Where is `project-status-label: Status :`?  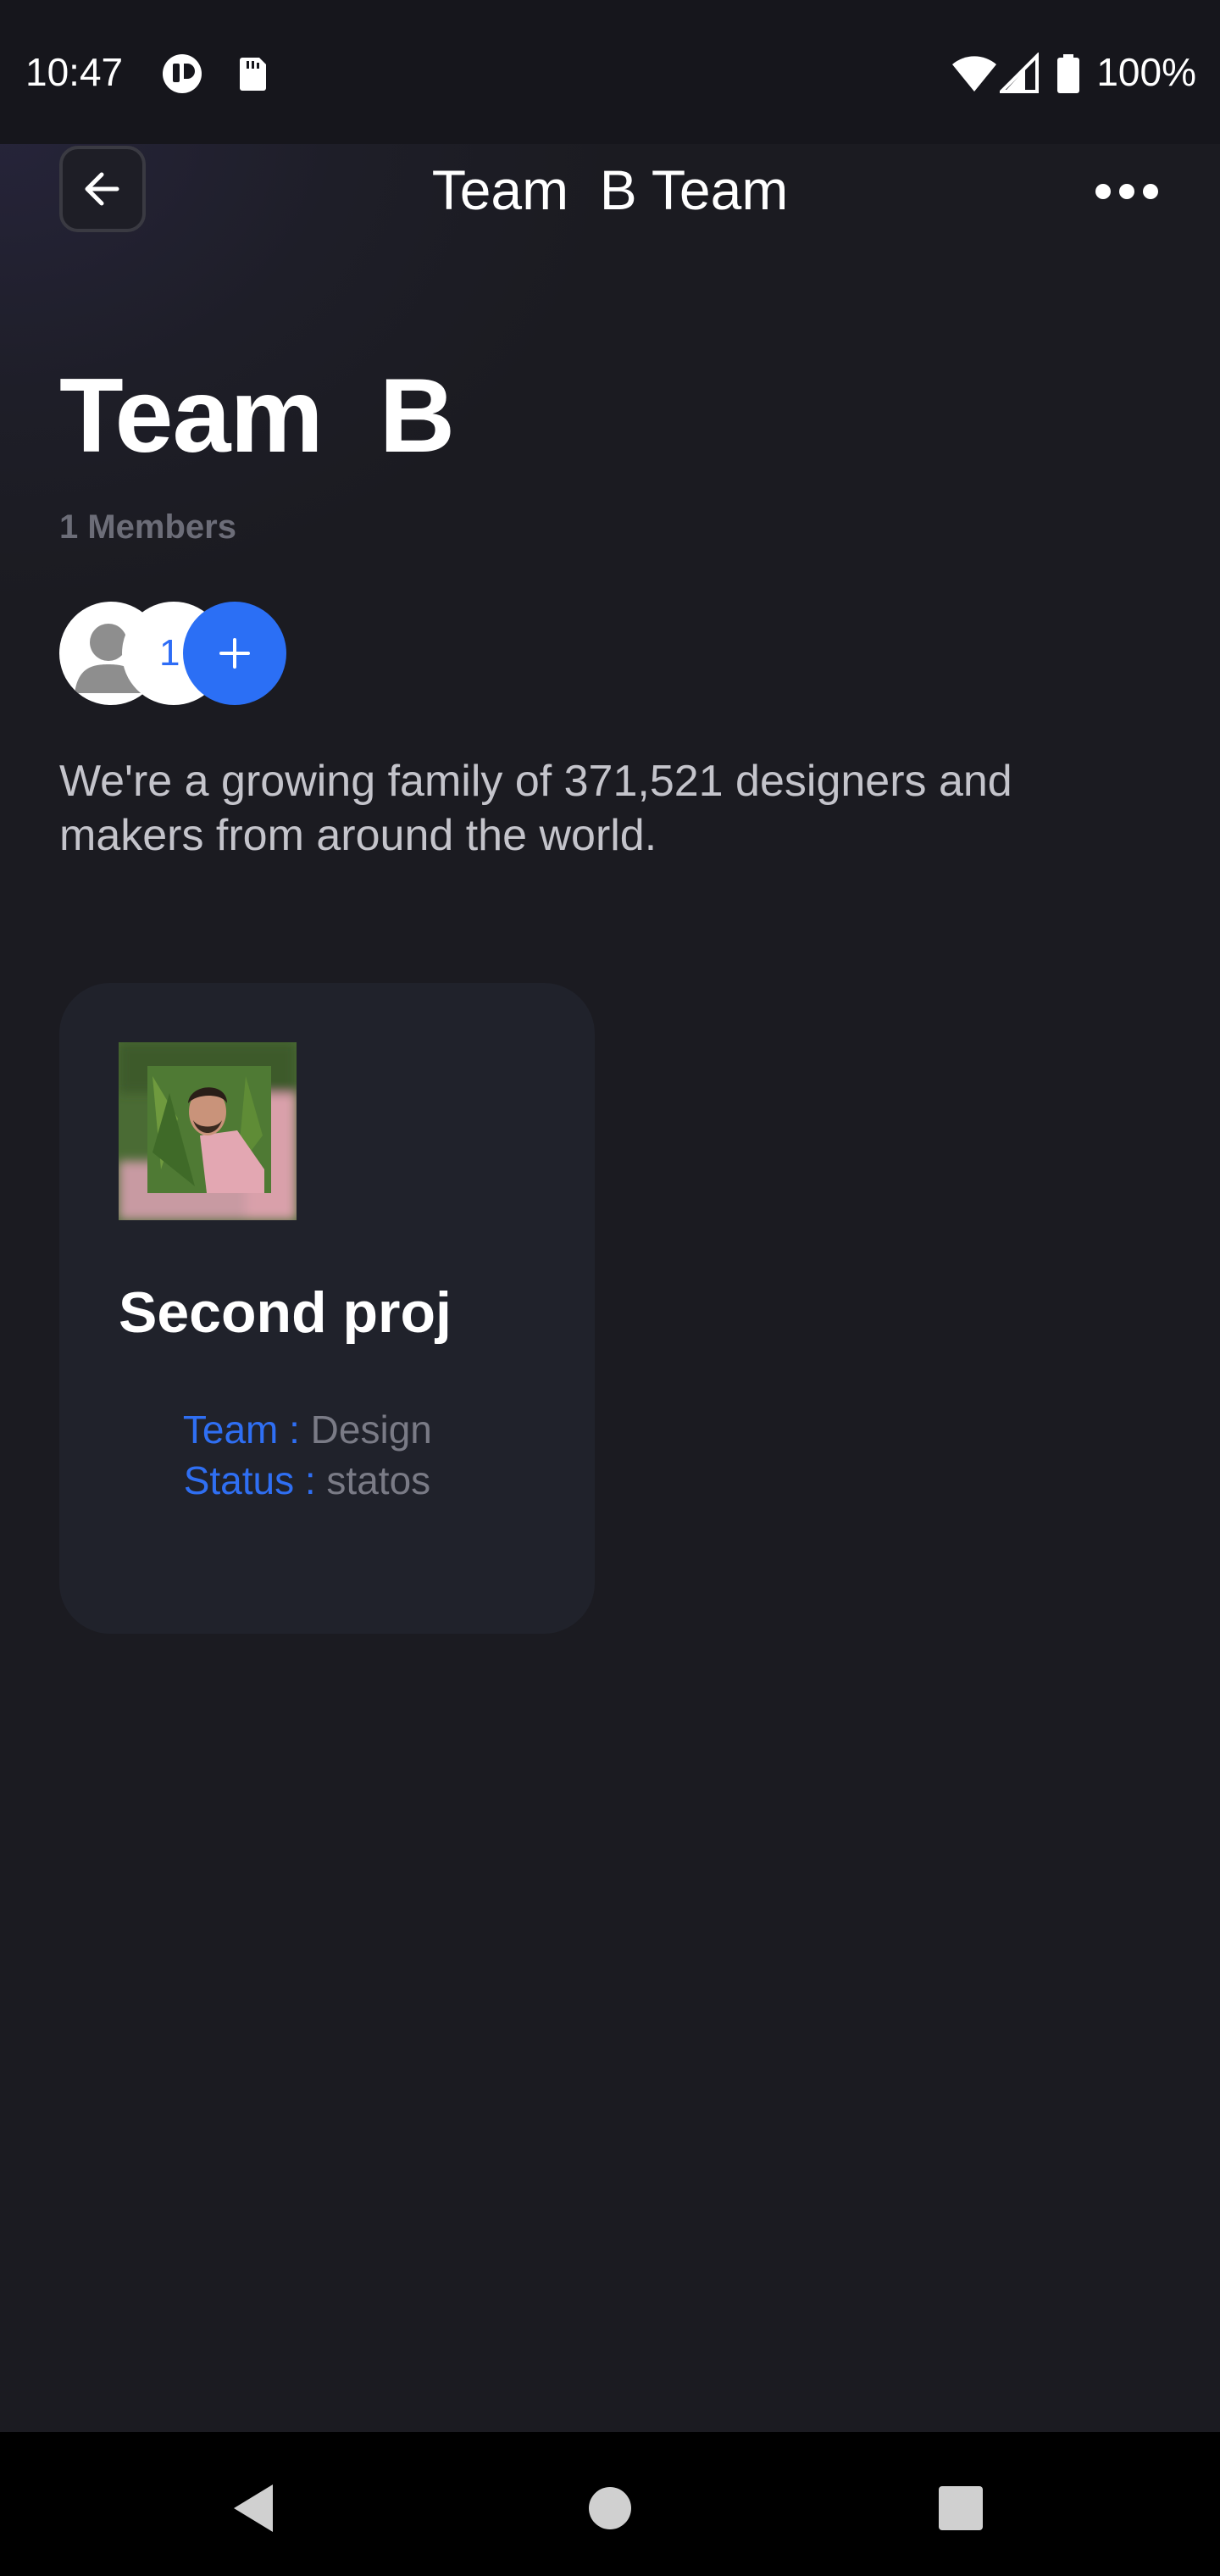 project-status-label: Status : is located at coordinates (249, 1480).